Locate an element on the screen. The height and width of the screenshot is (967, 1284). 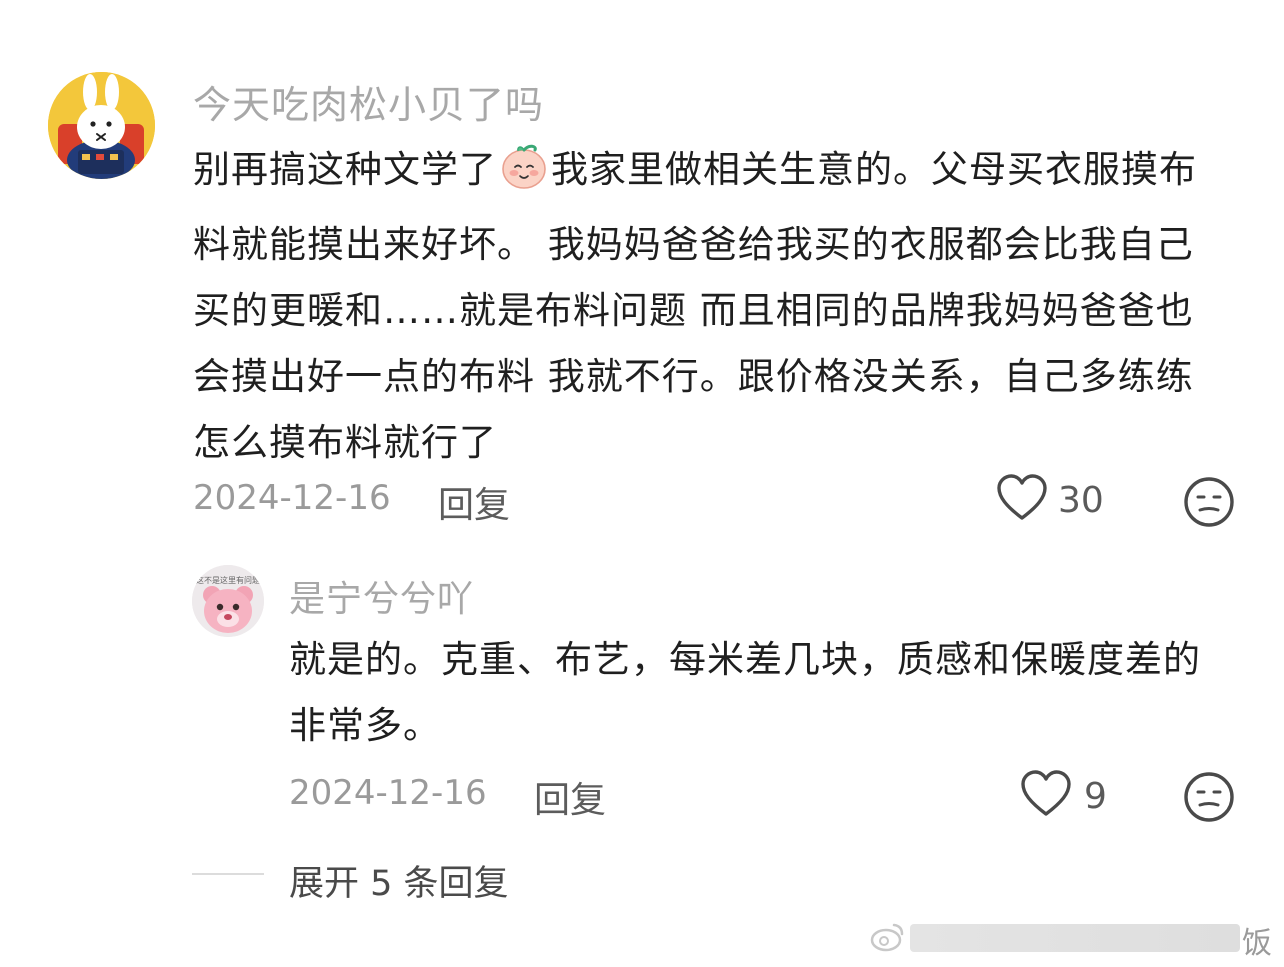
user-avatar is located at coordinates (101, 125).